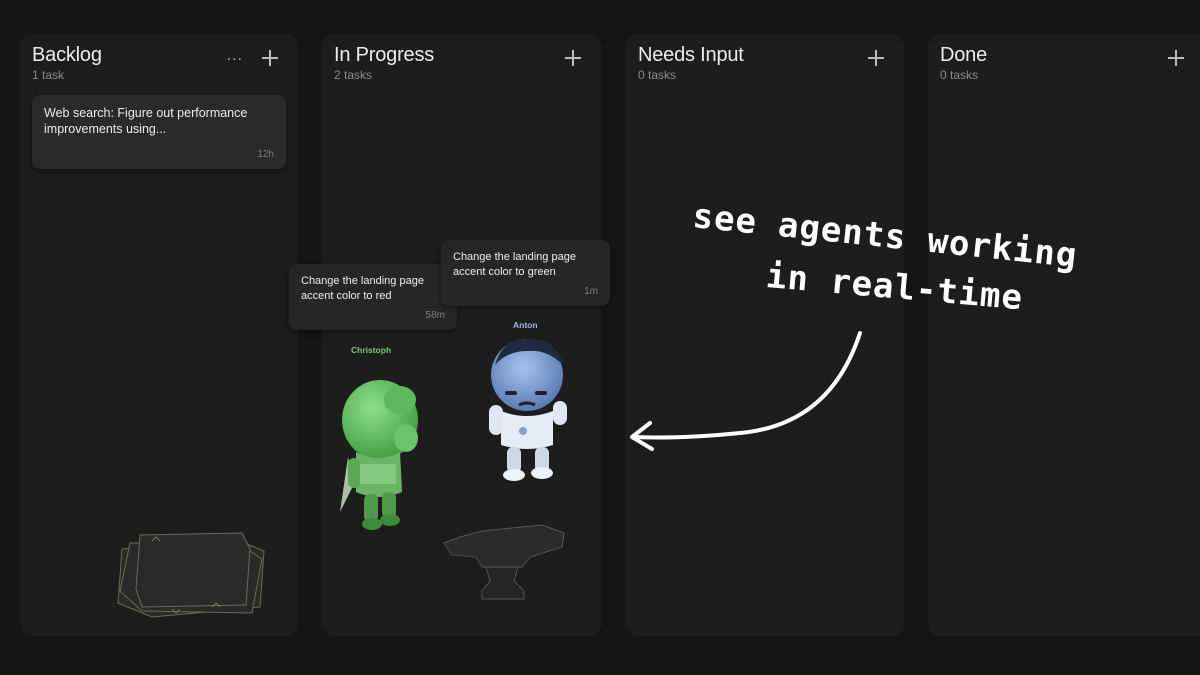 This screenshot has width=1200, height=675. Describe the element at coordinates (435, 315) in the screenshot. I see `task-time: 58m` at that location.